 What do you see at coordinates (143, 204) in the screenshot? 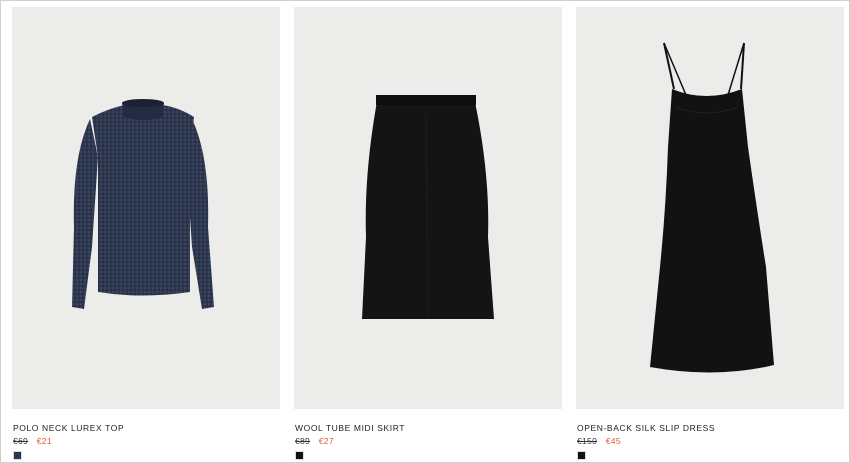
I see `lurex-top-image` at bounding box center [143, 204].